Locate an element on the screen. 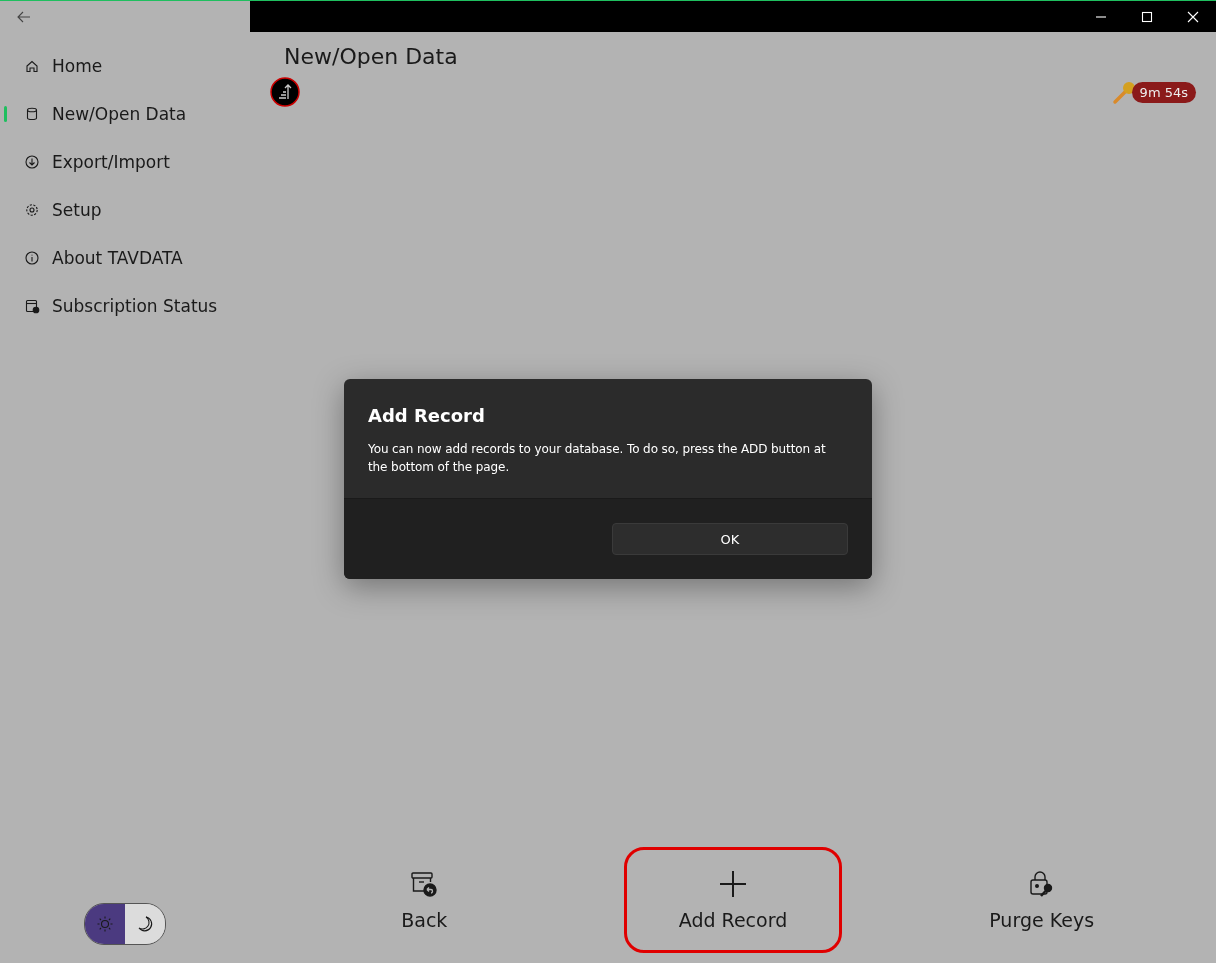 The image size is (1216, 963). back-button: Back is located at coordinates (424, 900).